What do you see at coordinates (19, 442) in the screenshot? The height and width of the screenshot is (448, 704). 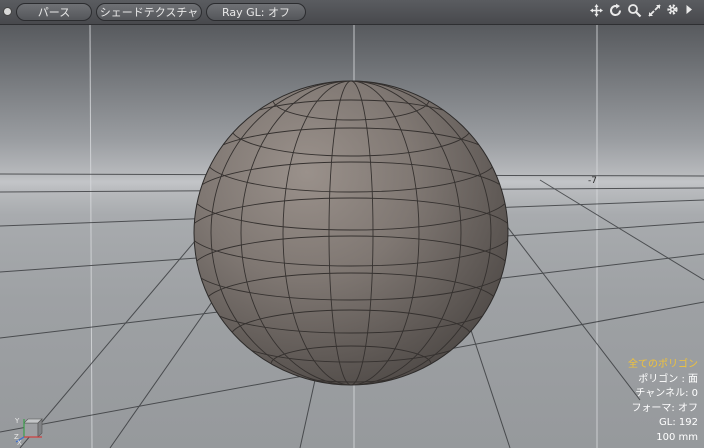 I see `axis-x-label: X` at bounding box center [19, 442].